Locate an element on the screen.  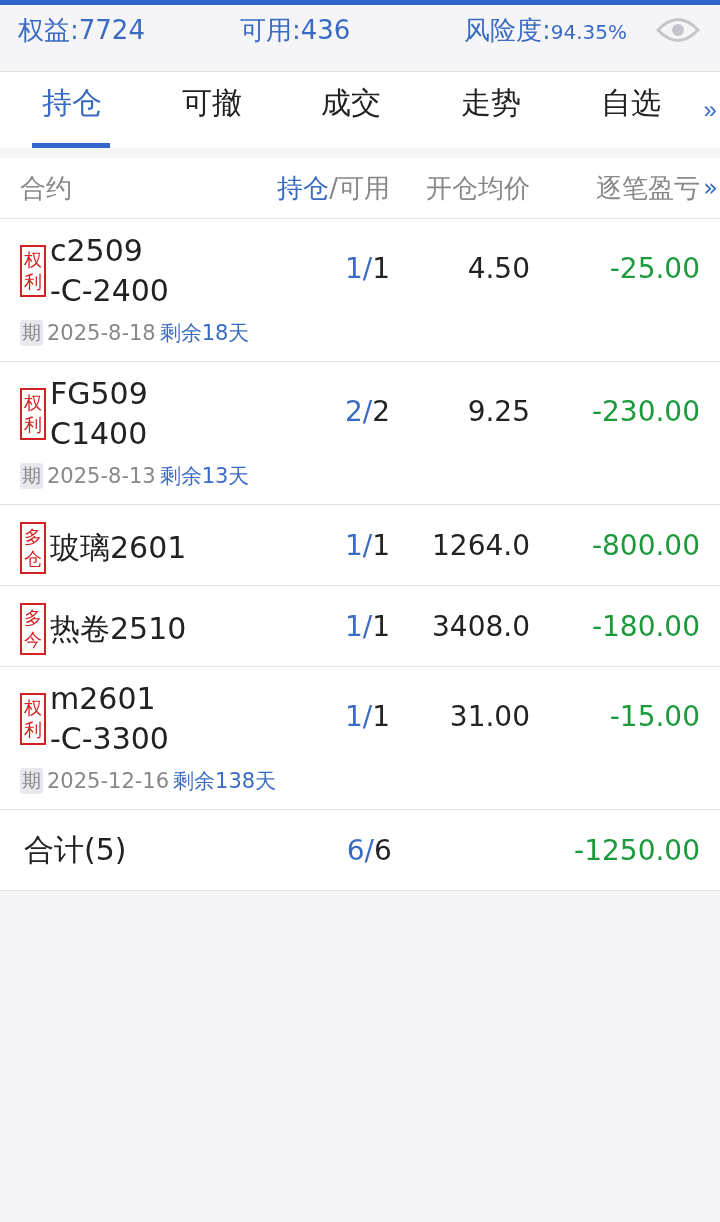
avg-price: 31.00 is located at coordinates (489, 716).